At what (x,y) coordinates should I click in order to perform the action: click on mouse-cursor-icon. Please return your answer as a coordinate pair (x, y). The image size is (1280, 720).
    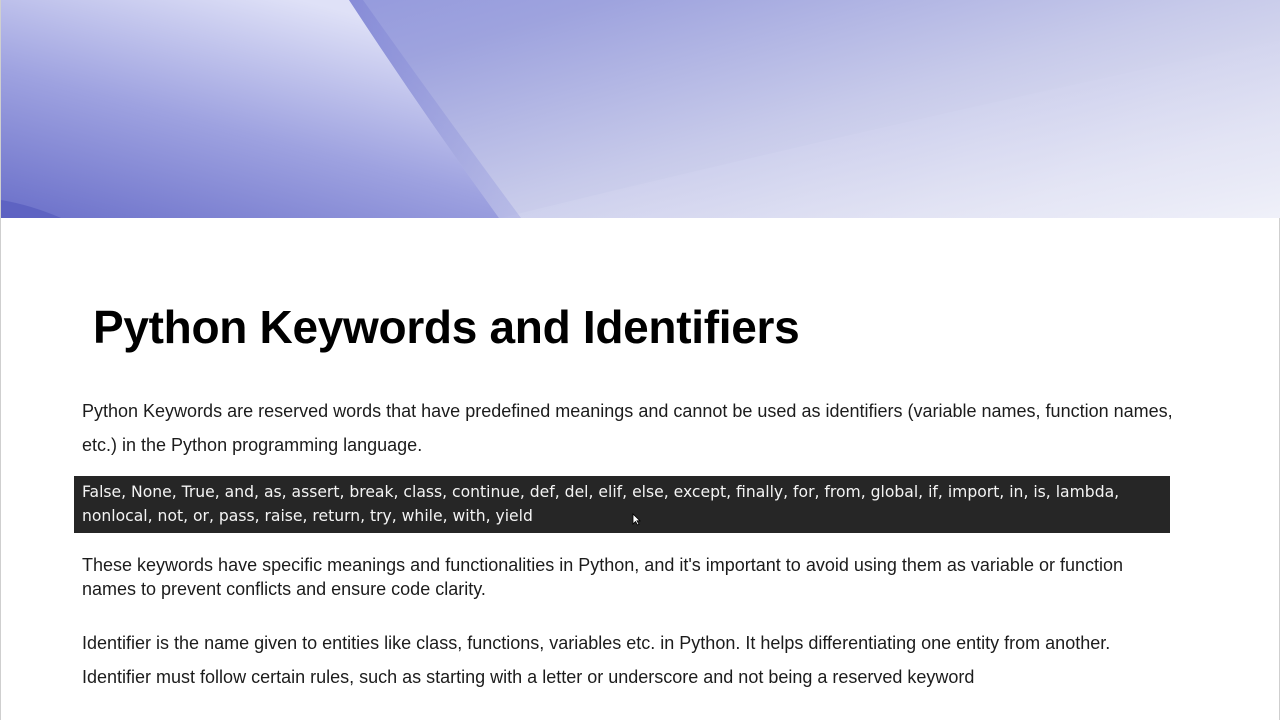
    Looking at the image, I should click on (636, 522).